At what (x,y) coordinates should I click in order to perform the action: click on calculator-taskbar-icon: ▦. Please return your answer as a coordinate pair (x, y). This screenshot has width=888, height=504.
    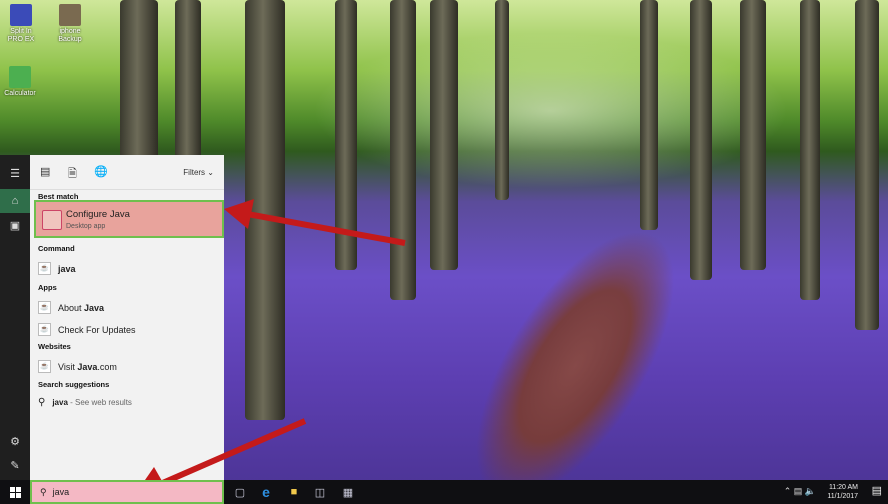
    Looking at the image, I should click on (348, 492).